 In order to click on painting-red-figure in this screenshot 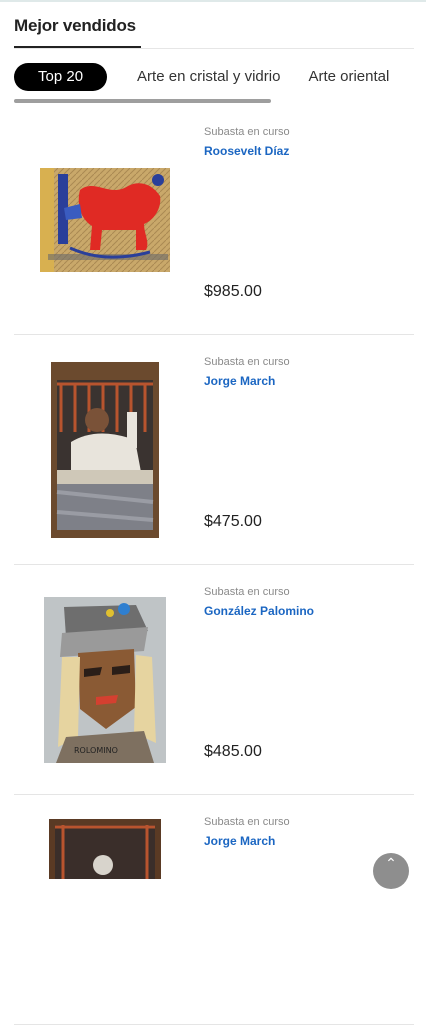, I will do `click(105, 219)`.